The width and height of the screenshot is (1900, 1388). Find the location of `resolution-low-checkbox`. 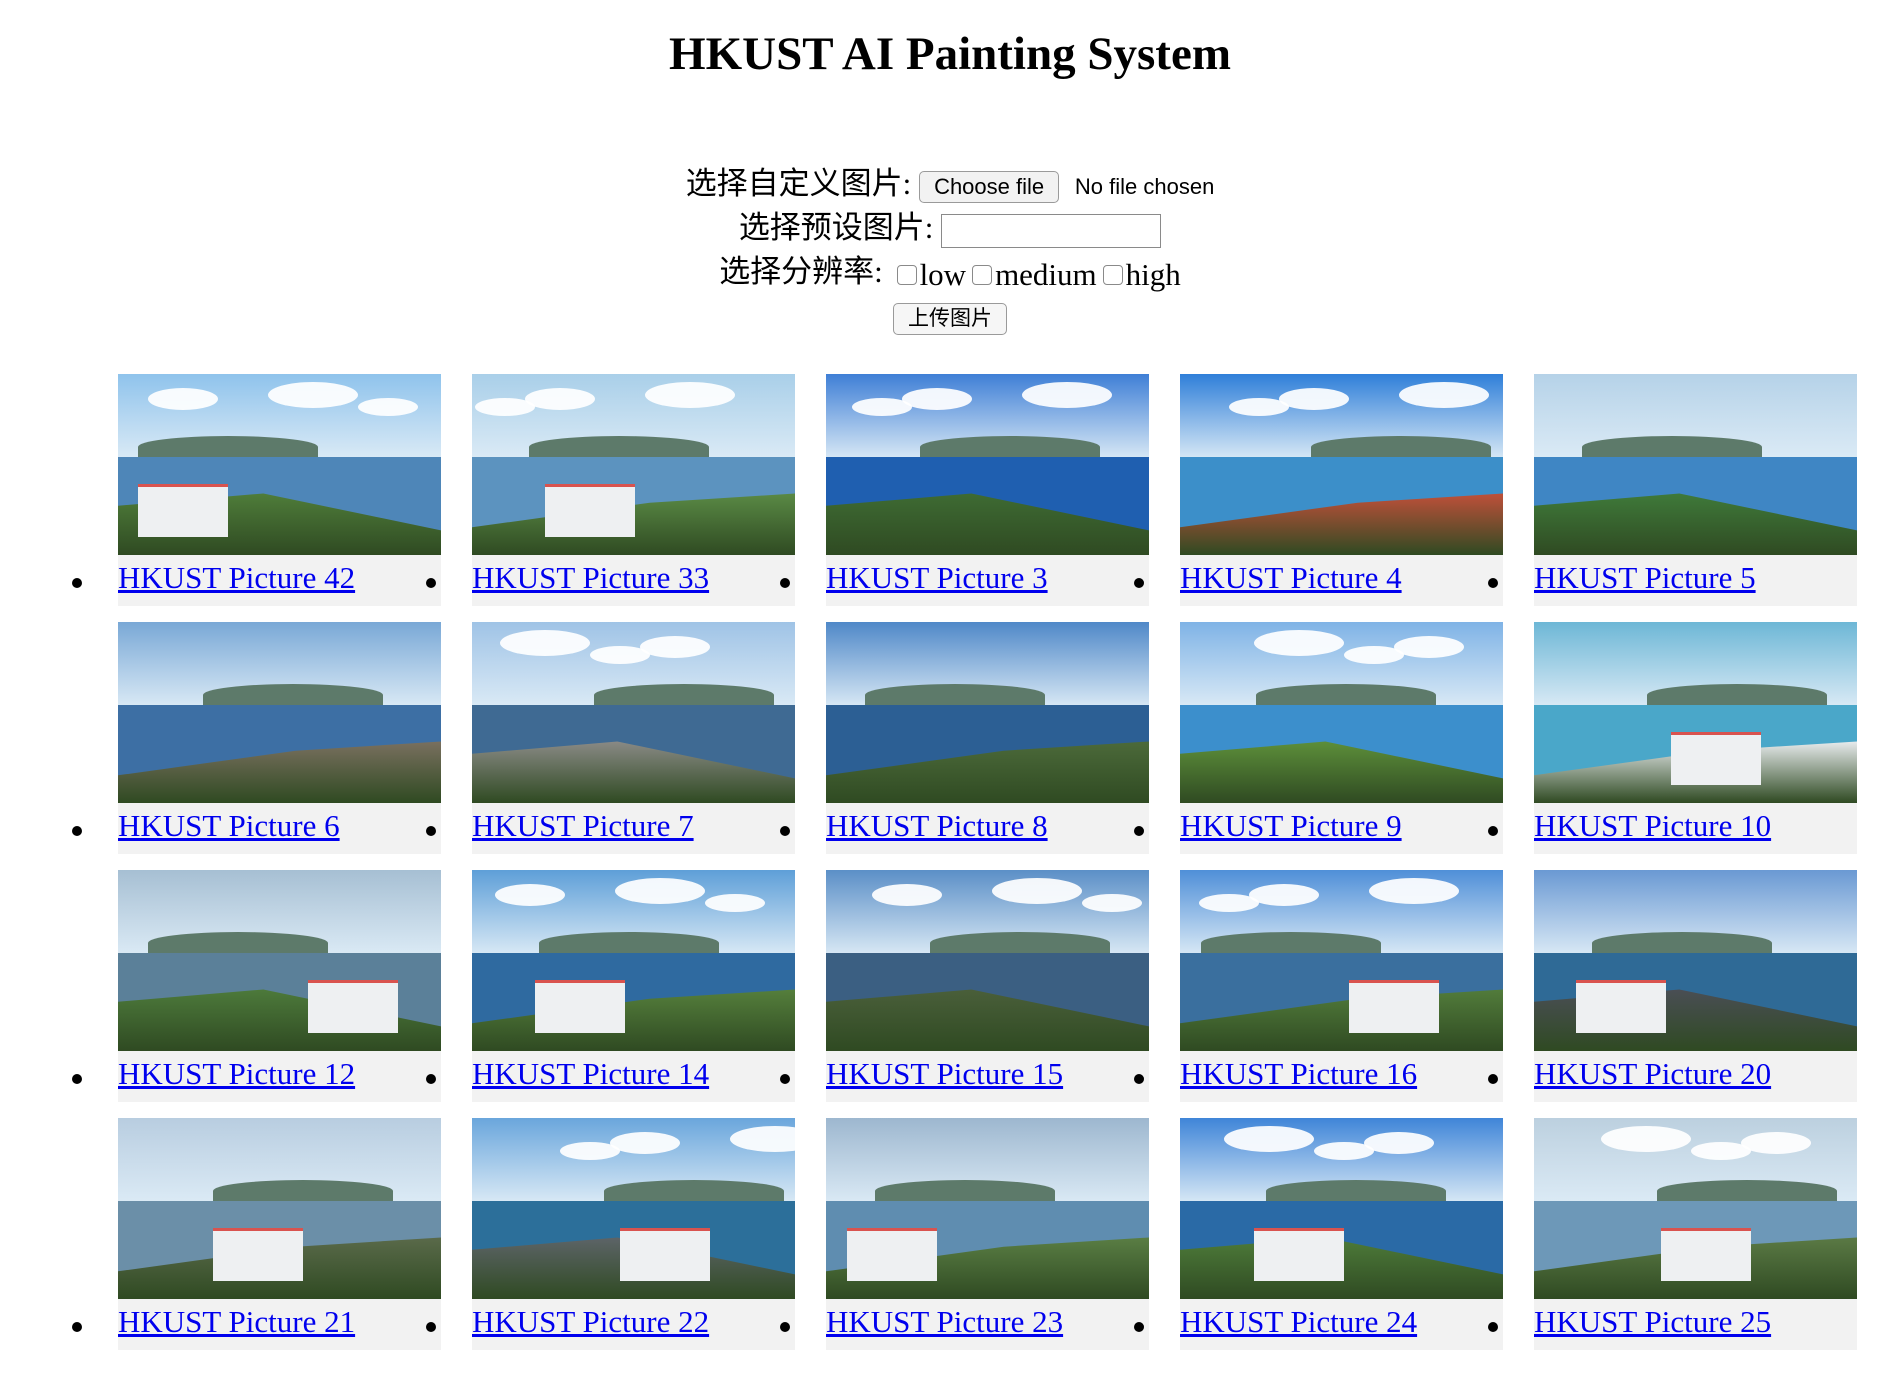

resolution-low-checkbox is located at coordinates (906, 274).